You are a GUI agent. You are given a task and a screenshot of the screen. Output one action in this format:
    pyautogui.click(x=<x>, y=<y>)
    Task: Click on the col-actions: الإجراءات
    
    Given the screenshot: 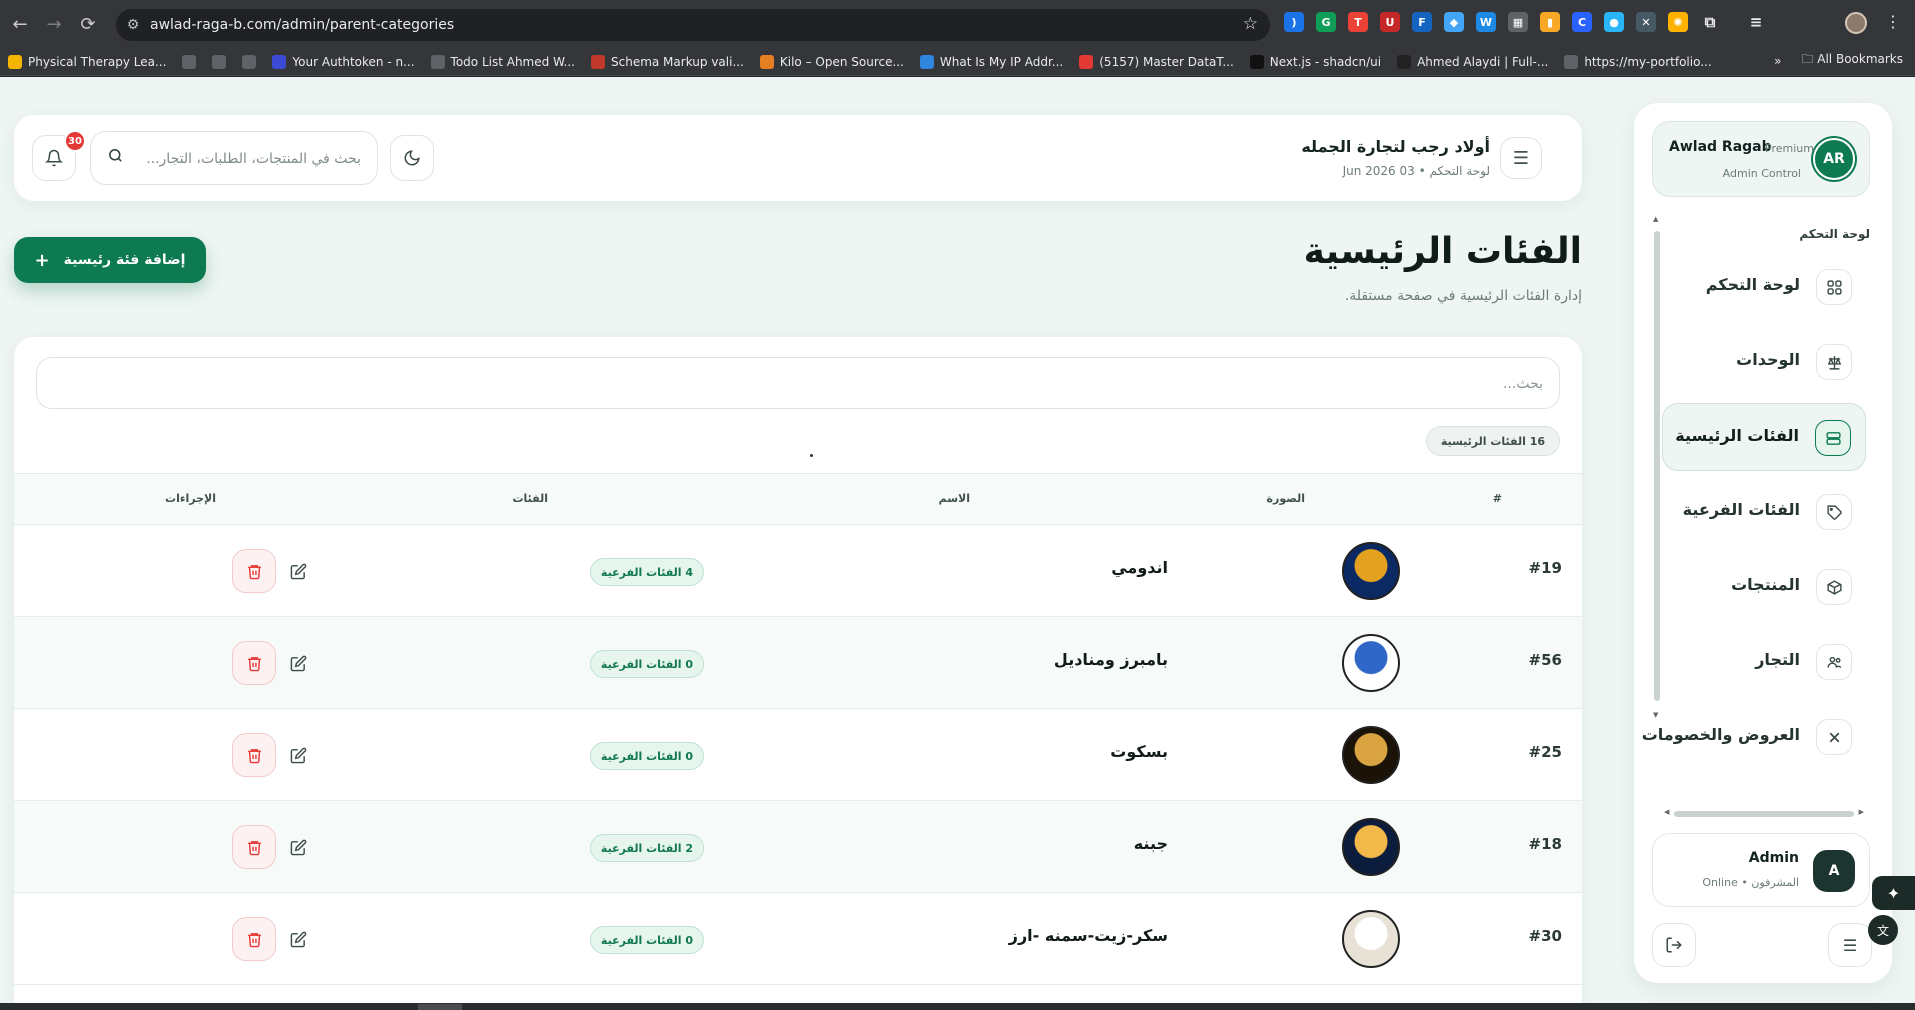 What is the action you would take?
    pyautogui.click(x=190, y=498)
    